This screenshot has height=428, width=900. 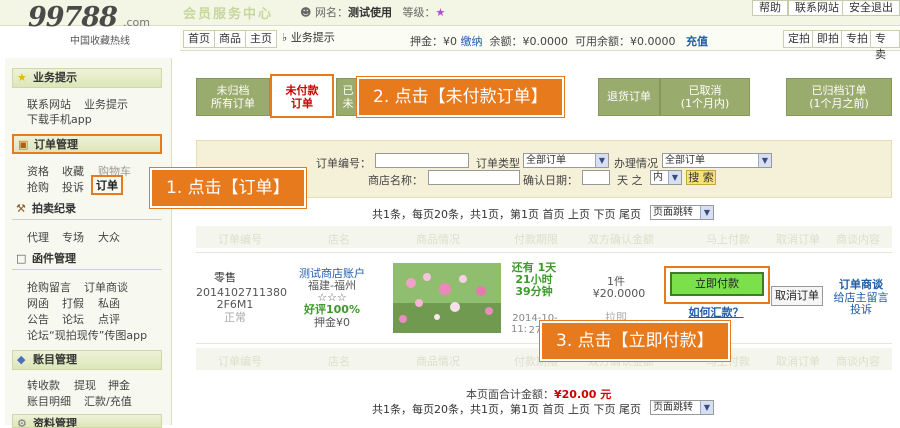 I want to click on sidebar-section-accounts: ◆ 账目管理, so click(x=87, y=360).